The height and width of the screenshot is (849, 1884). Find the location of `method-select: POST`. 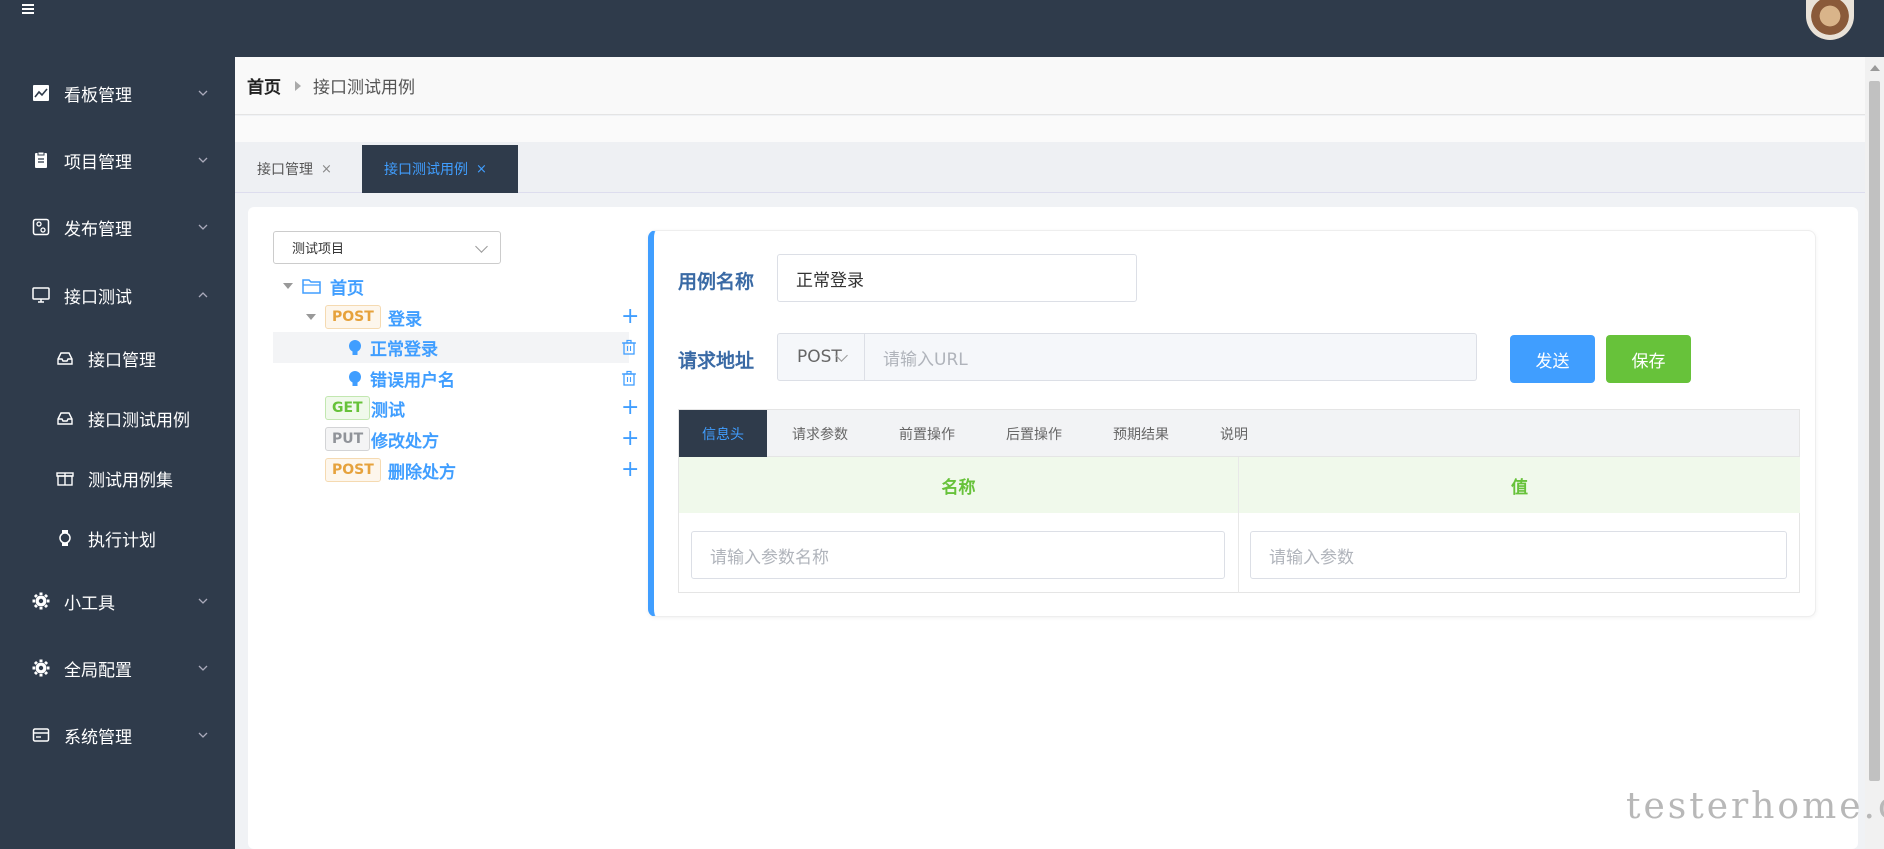

method-select: POST is located at coordinates (821, 357).